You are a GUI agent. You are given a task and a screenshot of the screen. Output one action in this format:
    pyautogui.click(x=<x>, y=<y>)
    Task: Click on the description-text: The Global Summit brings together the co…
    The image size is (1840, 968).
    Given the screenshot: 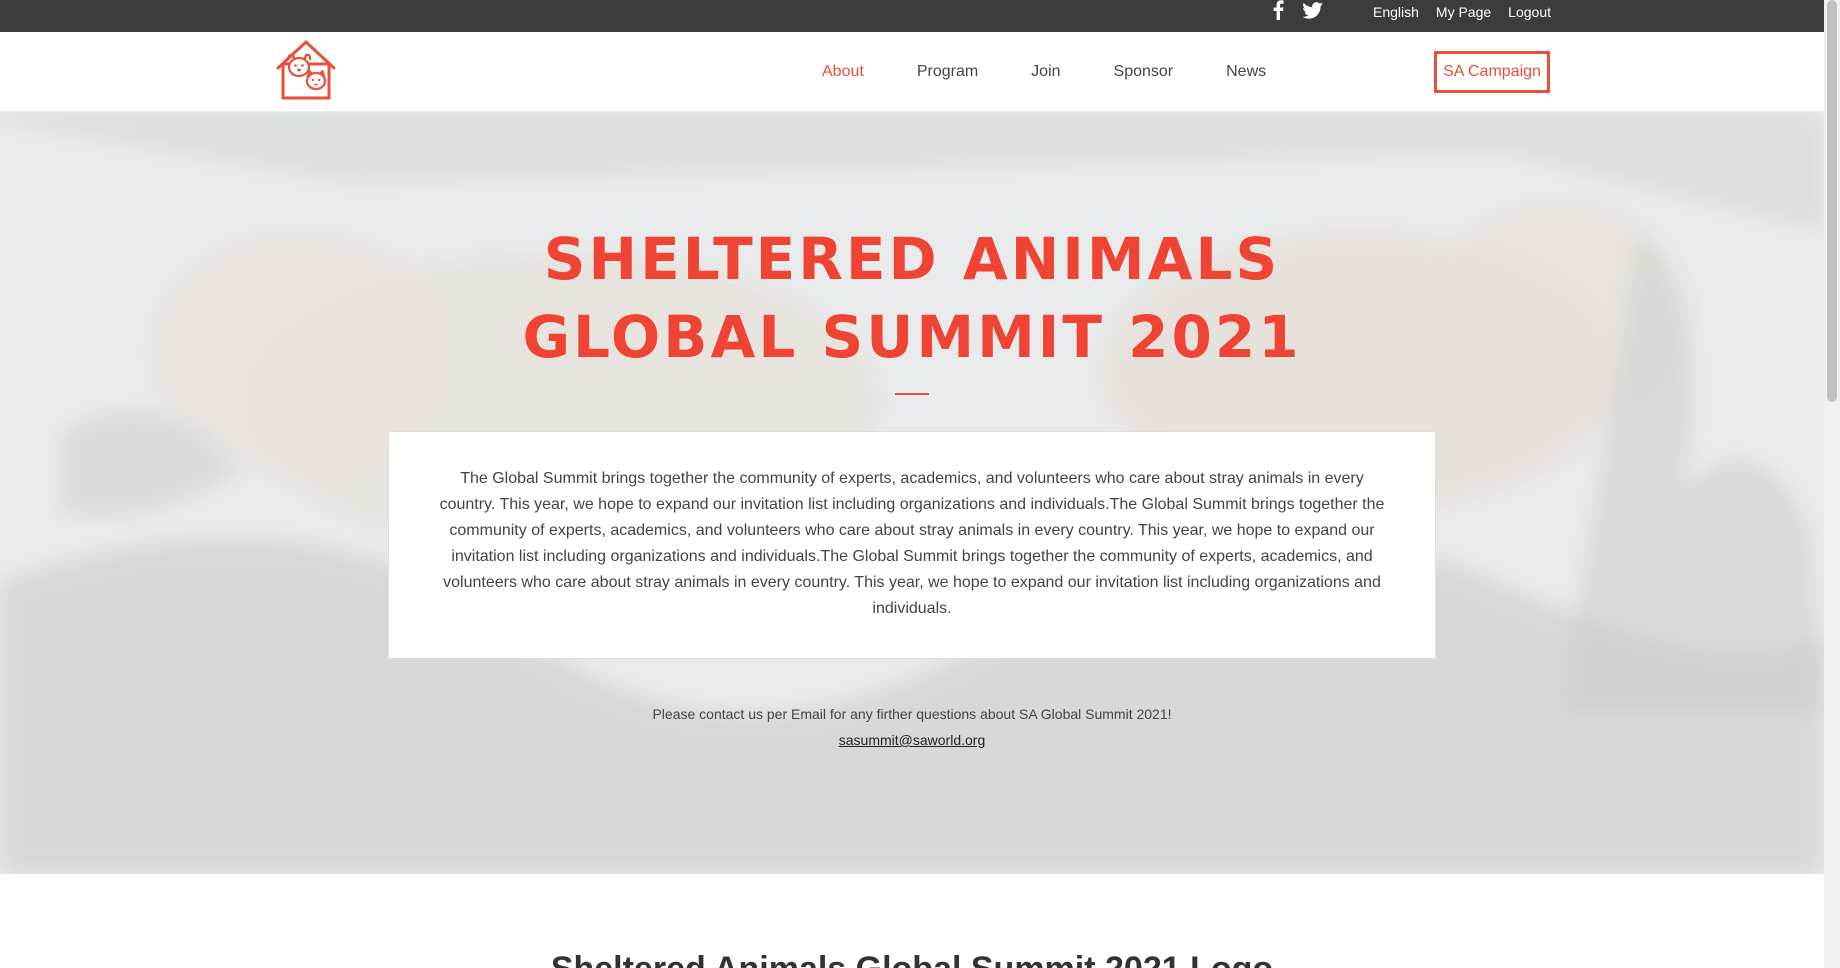 What is the action you would take?
    pyautogui.click(x=912, y=543)
    